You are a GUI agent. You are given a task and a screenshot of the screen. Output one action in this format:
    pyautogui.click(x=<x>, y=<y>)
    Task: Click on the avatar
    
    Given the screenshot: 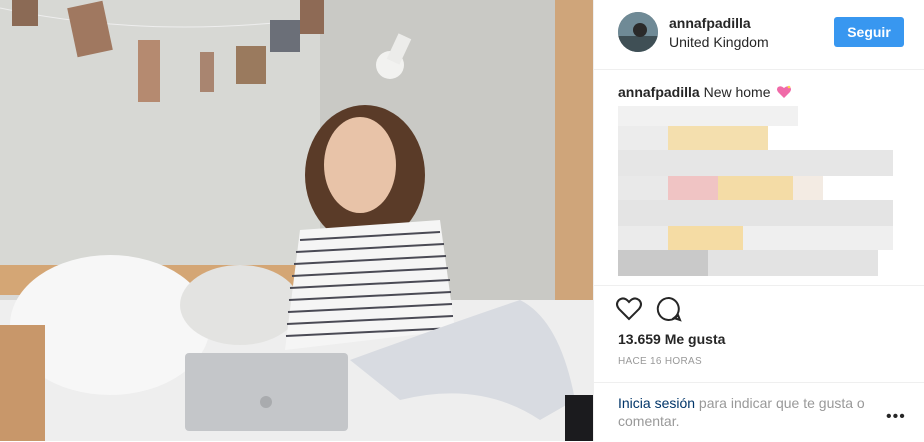 What is the action you would take?
    pyautogui.click(x=638, y=32)
    